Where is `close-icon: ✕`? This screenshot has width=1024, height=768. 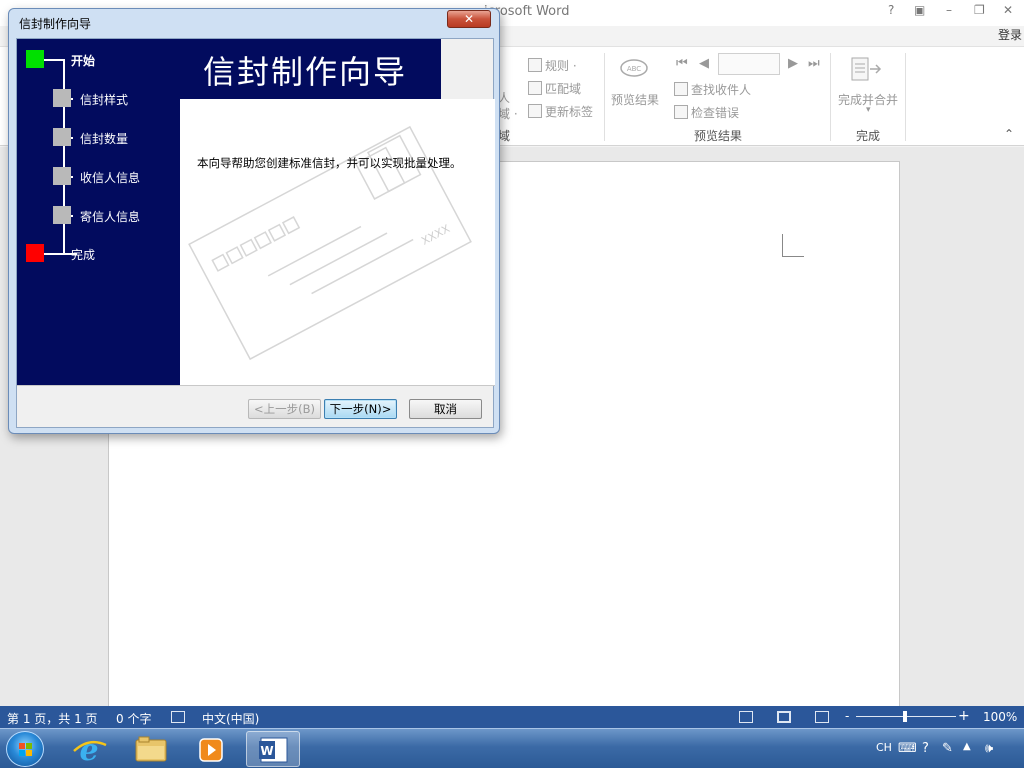
close-icon: ✕ is located at coordinates (469, 19).